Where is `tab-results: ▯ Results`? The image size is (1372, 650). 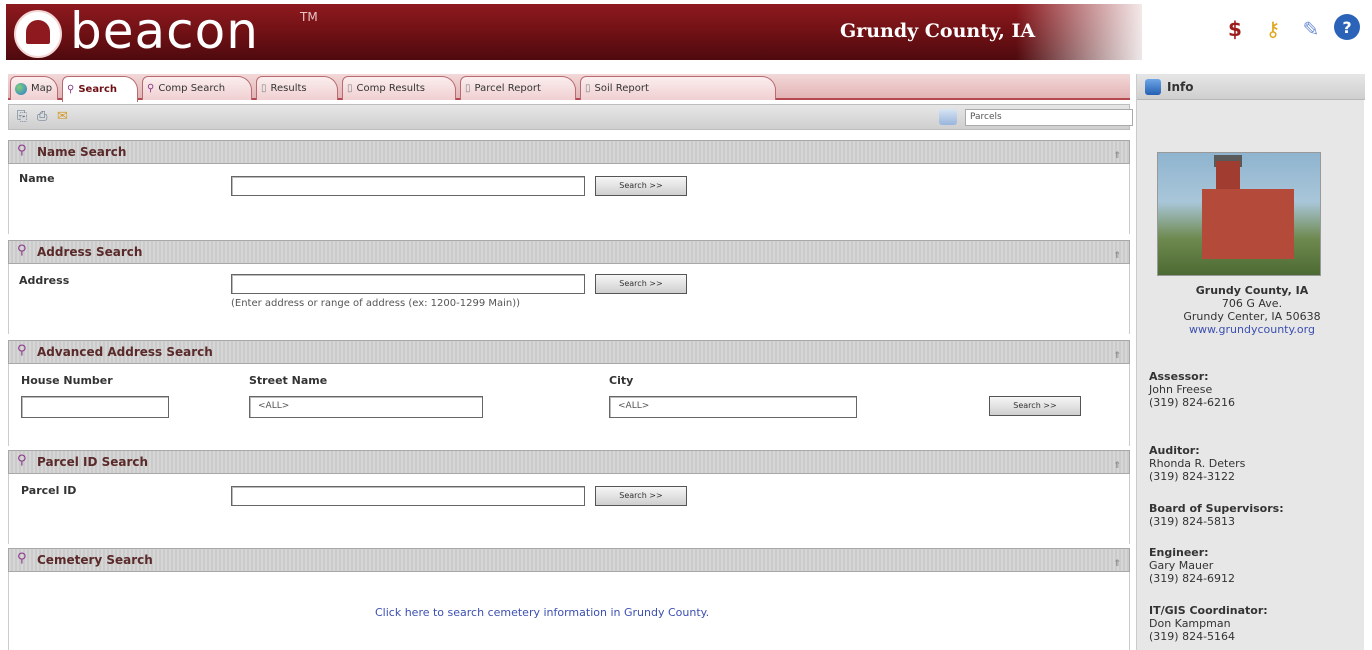 tab-results: ▯ Results is located at coordinates (297, 88).